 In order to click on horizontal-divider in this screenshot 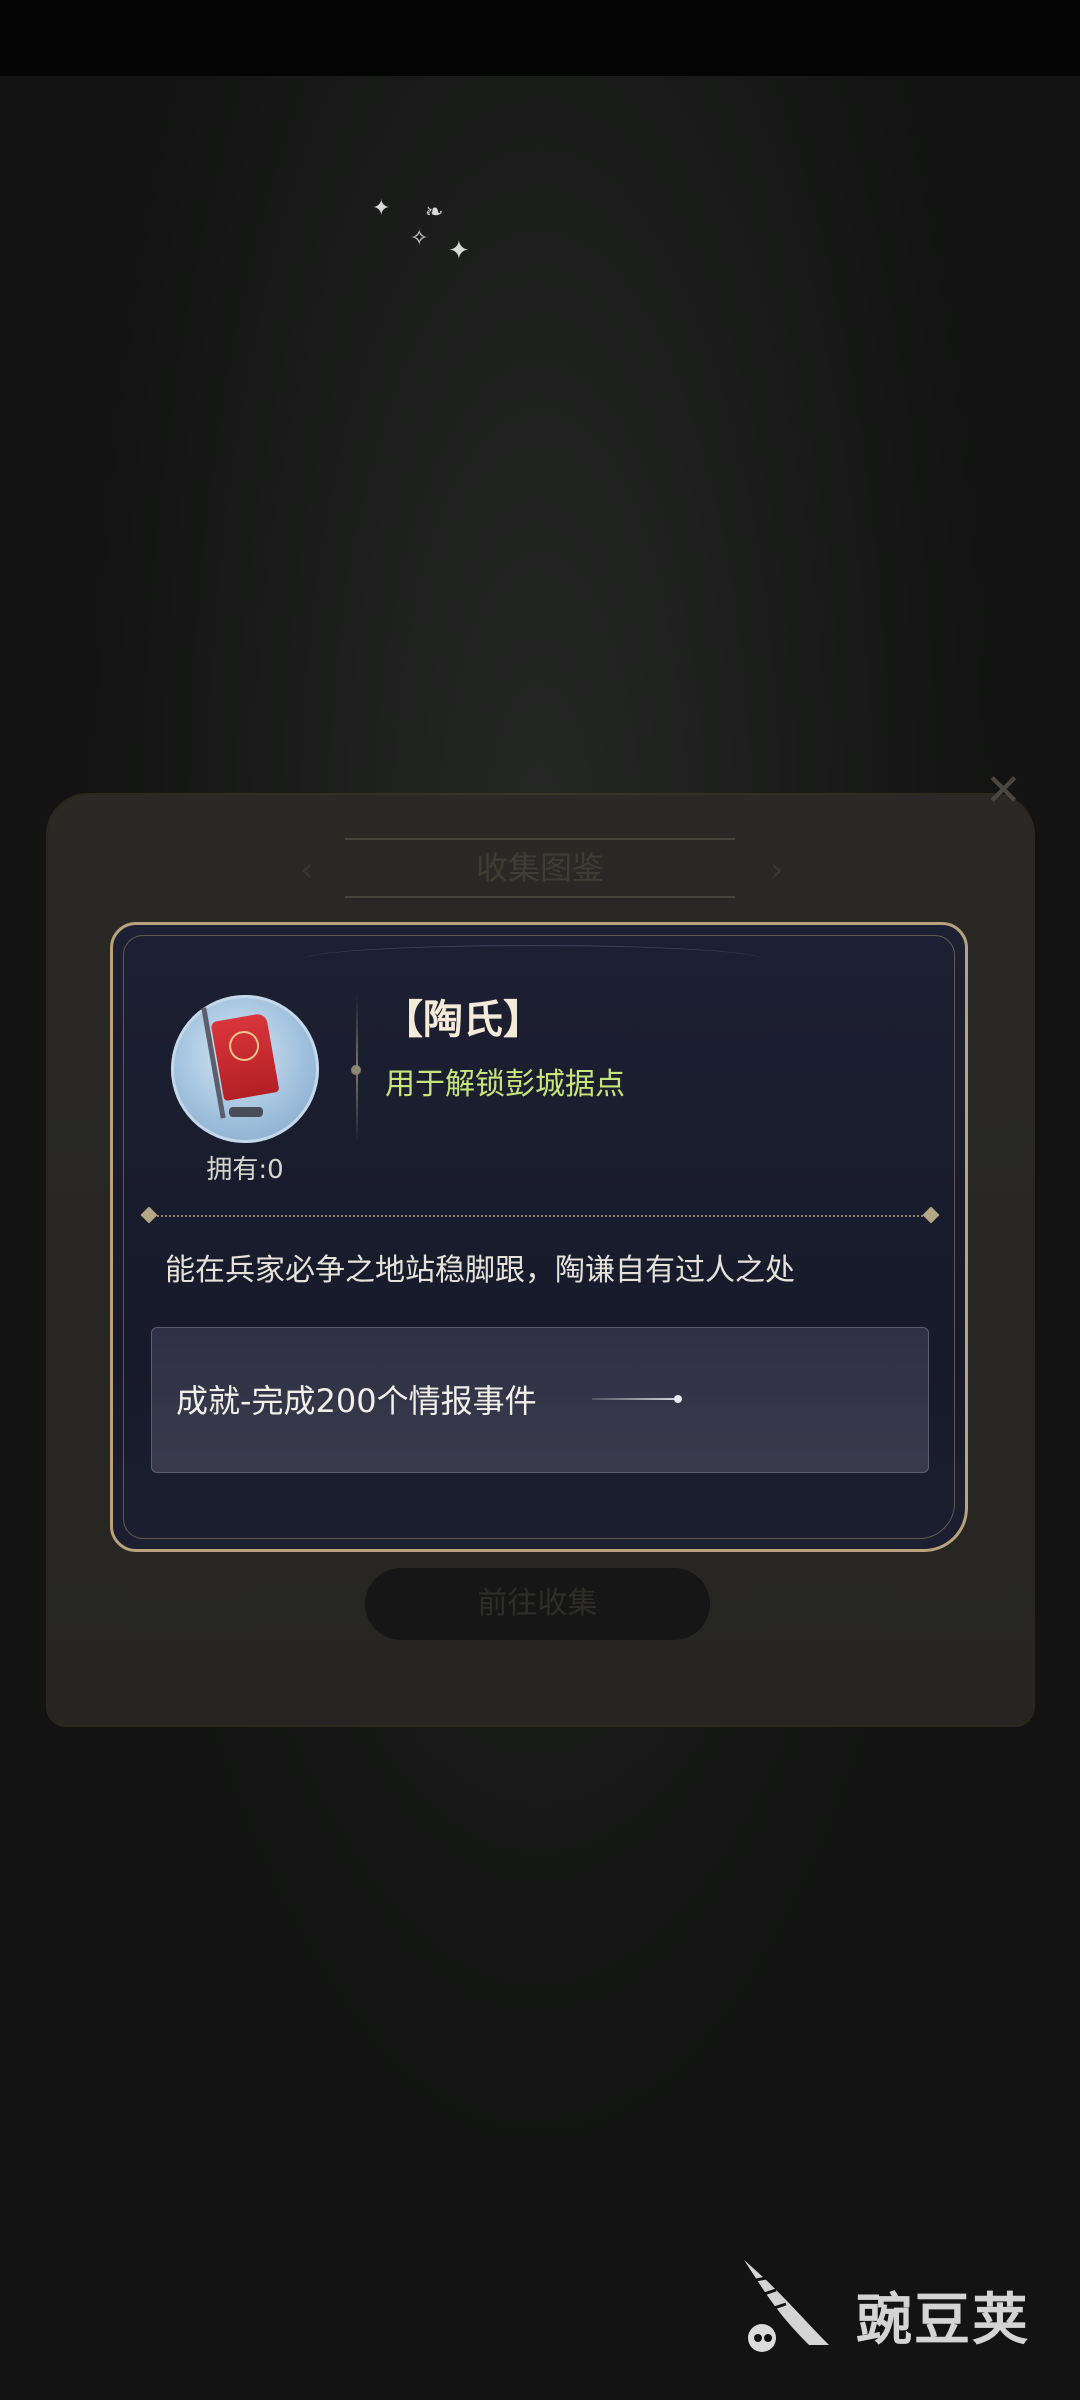, I will do `click(540, 1216)`.